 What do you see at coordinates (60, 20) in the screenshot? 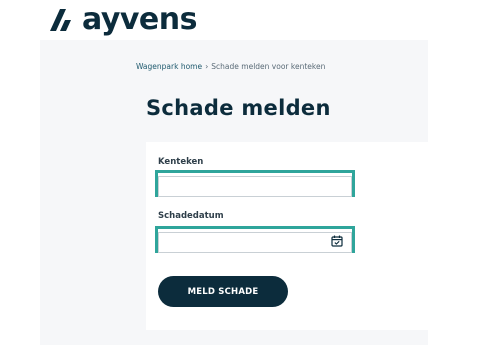
I see `ayvens-logo-icon` at bounding box center [60, 20].